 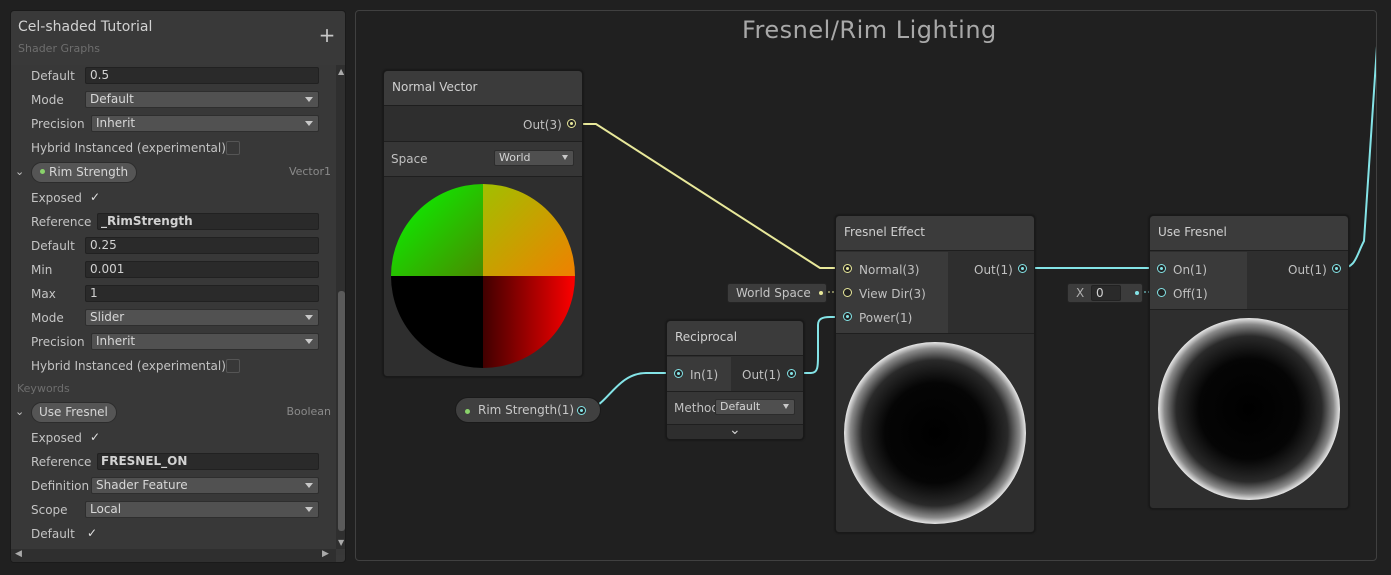 What do you see at coordinates (528, 410) in the screenshot?
I see `property-node-rim-strength: Rim Strength(1)` at bounding box center [528, 410].